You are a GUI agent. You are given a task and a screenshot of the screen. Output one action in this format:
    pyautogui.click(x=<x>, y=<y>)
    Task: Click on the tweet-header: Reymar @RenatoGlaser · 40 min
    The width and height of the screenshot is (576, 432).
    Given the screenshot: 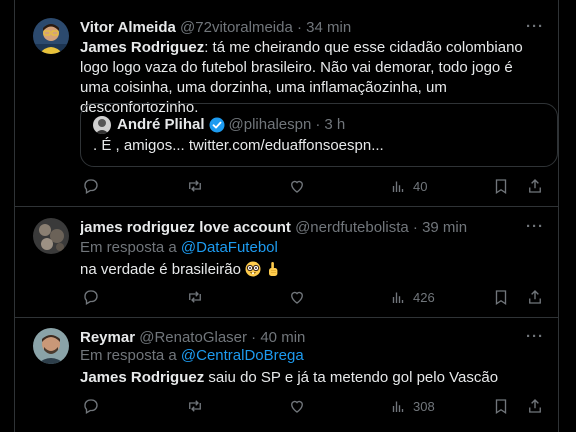 What is the action you would take?
    pyautogui.click(x=312, y=338)
    